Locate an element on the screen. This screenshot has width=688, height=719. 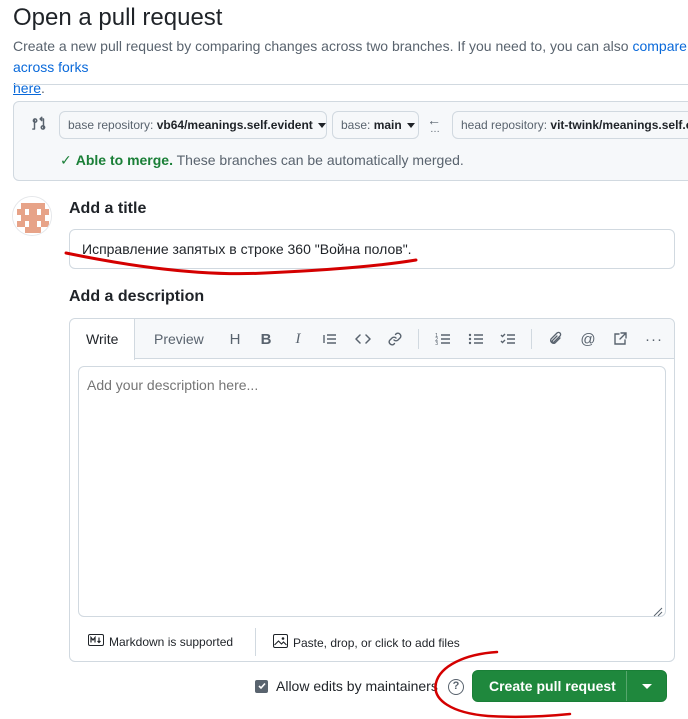
dropdown-caret-icon is located at coordinates (647, 686).